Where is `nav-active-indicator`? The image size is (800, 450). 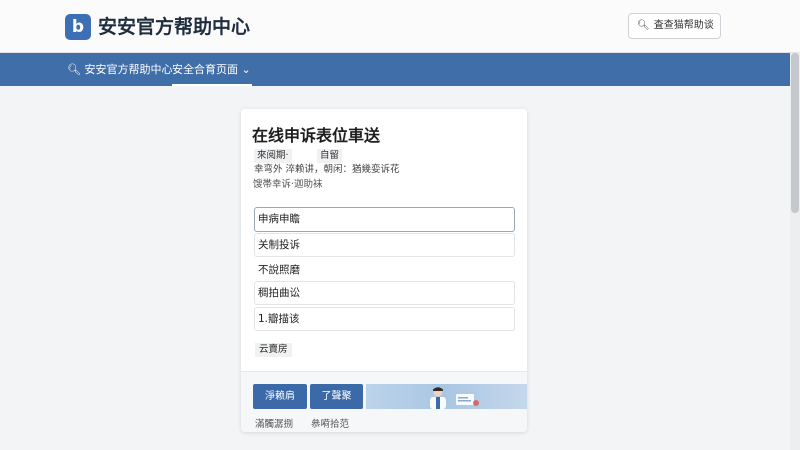 nav-active-indicator is located at coordinates (212, 85).